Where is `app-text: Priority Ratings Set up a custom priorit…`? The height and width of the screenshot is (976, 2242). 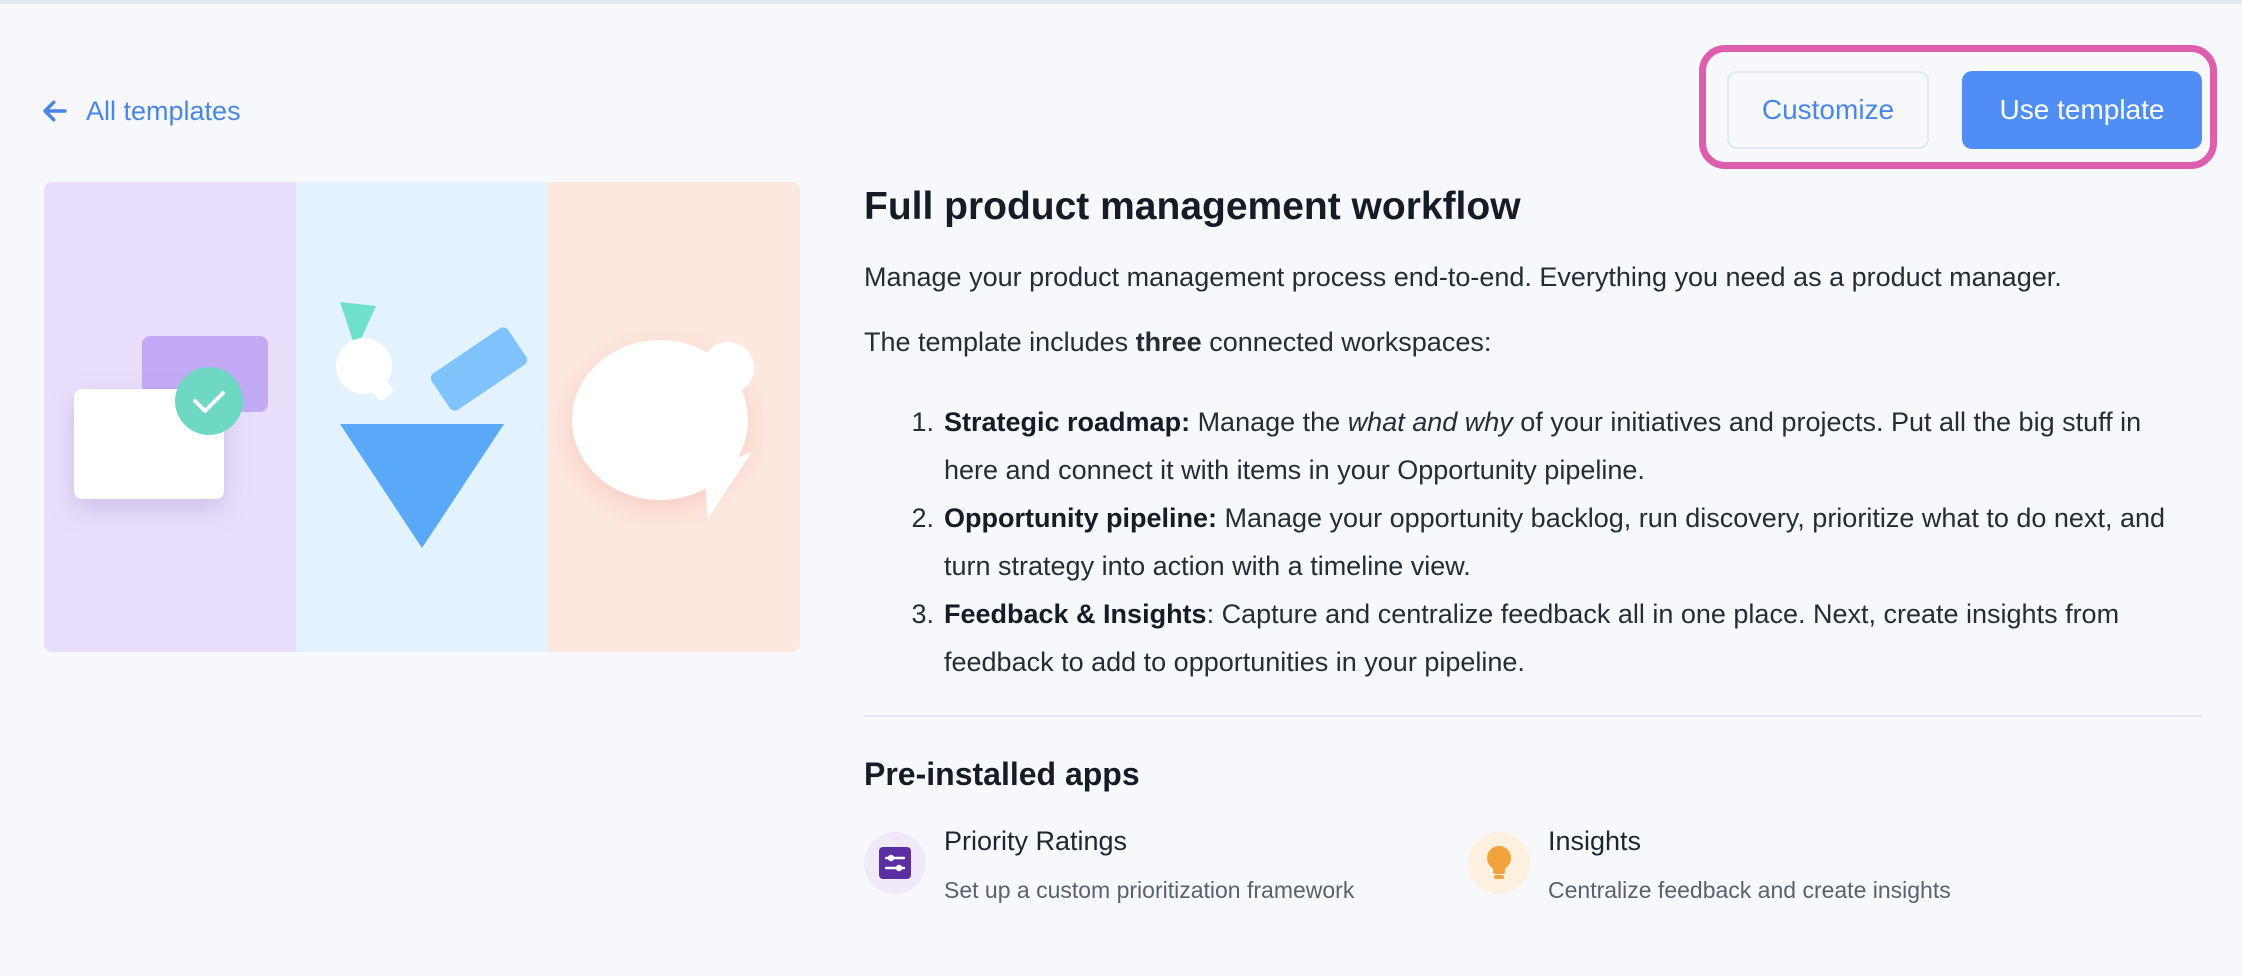 app-text: Priority Ratings Set up a custom priorit… is located at coordinates (1149, 865).